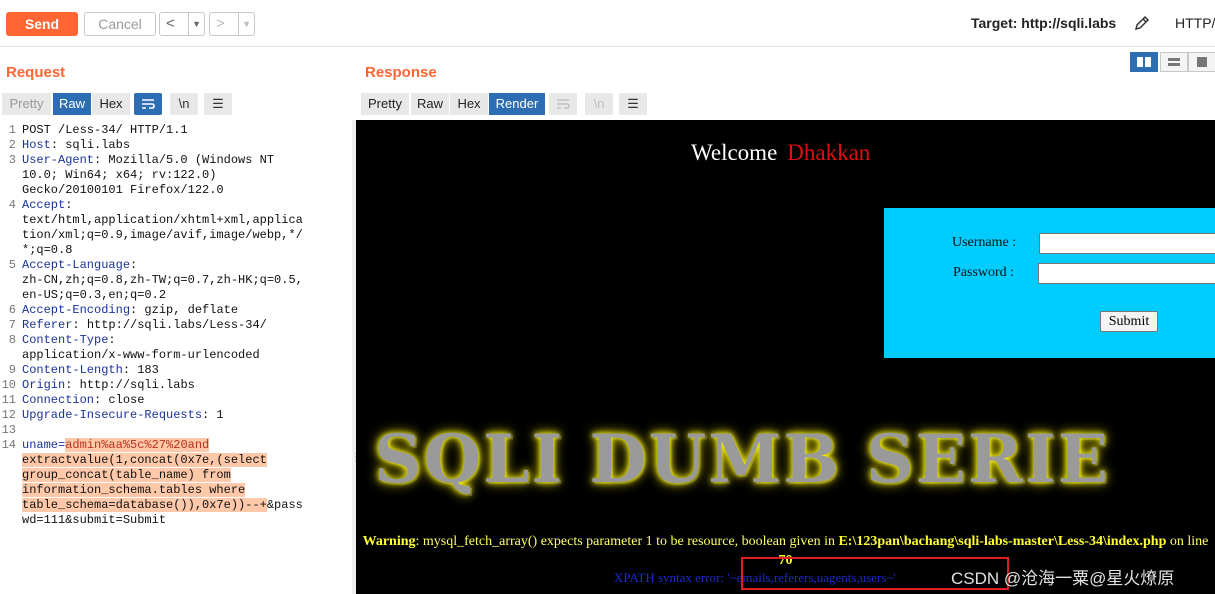 The image size is (1215, 594). What do you see at coordinates (8, 385) in the screenshot?
I see `line-number: 10` at bounding box center [8, 385].